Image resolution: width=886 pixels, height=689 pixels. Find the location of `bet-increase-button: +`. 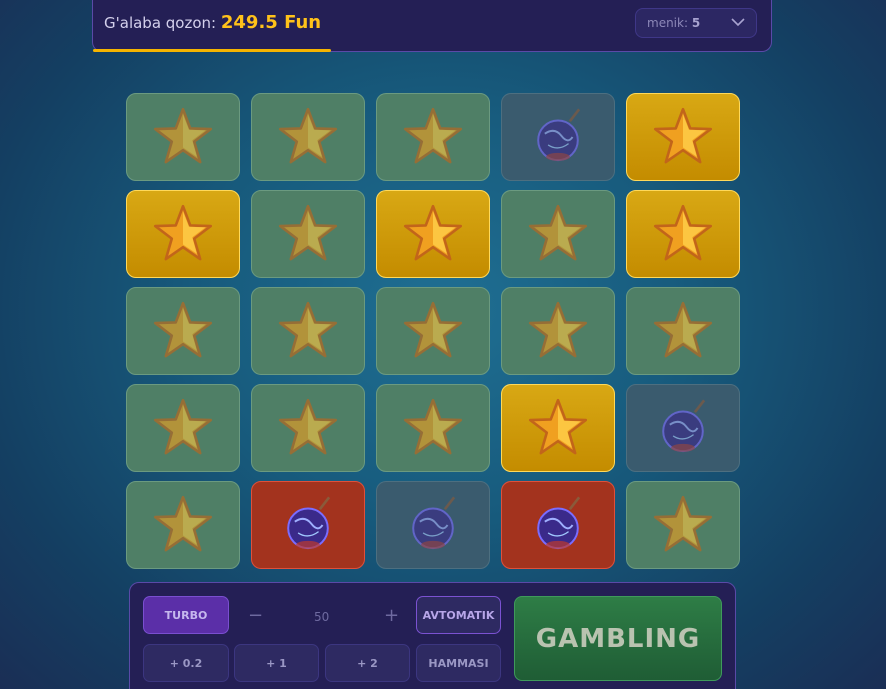

bet-increase-button: + is located at coordinates (391, 615).